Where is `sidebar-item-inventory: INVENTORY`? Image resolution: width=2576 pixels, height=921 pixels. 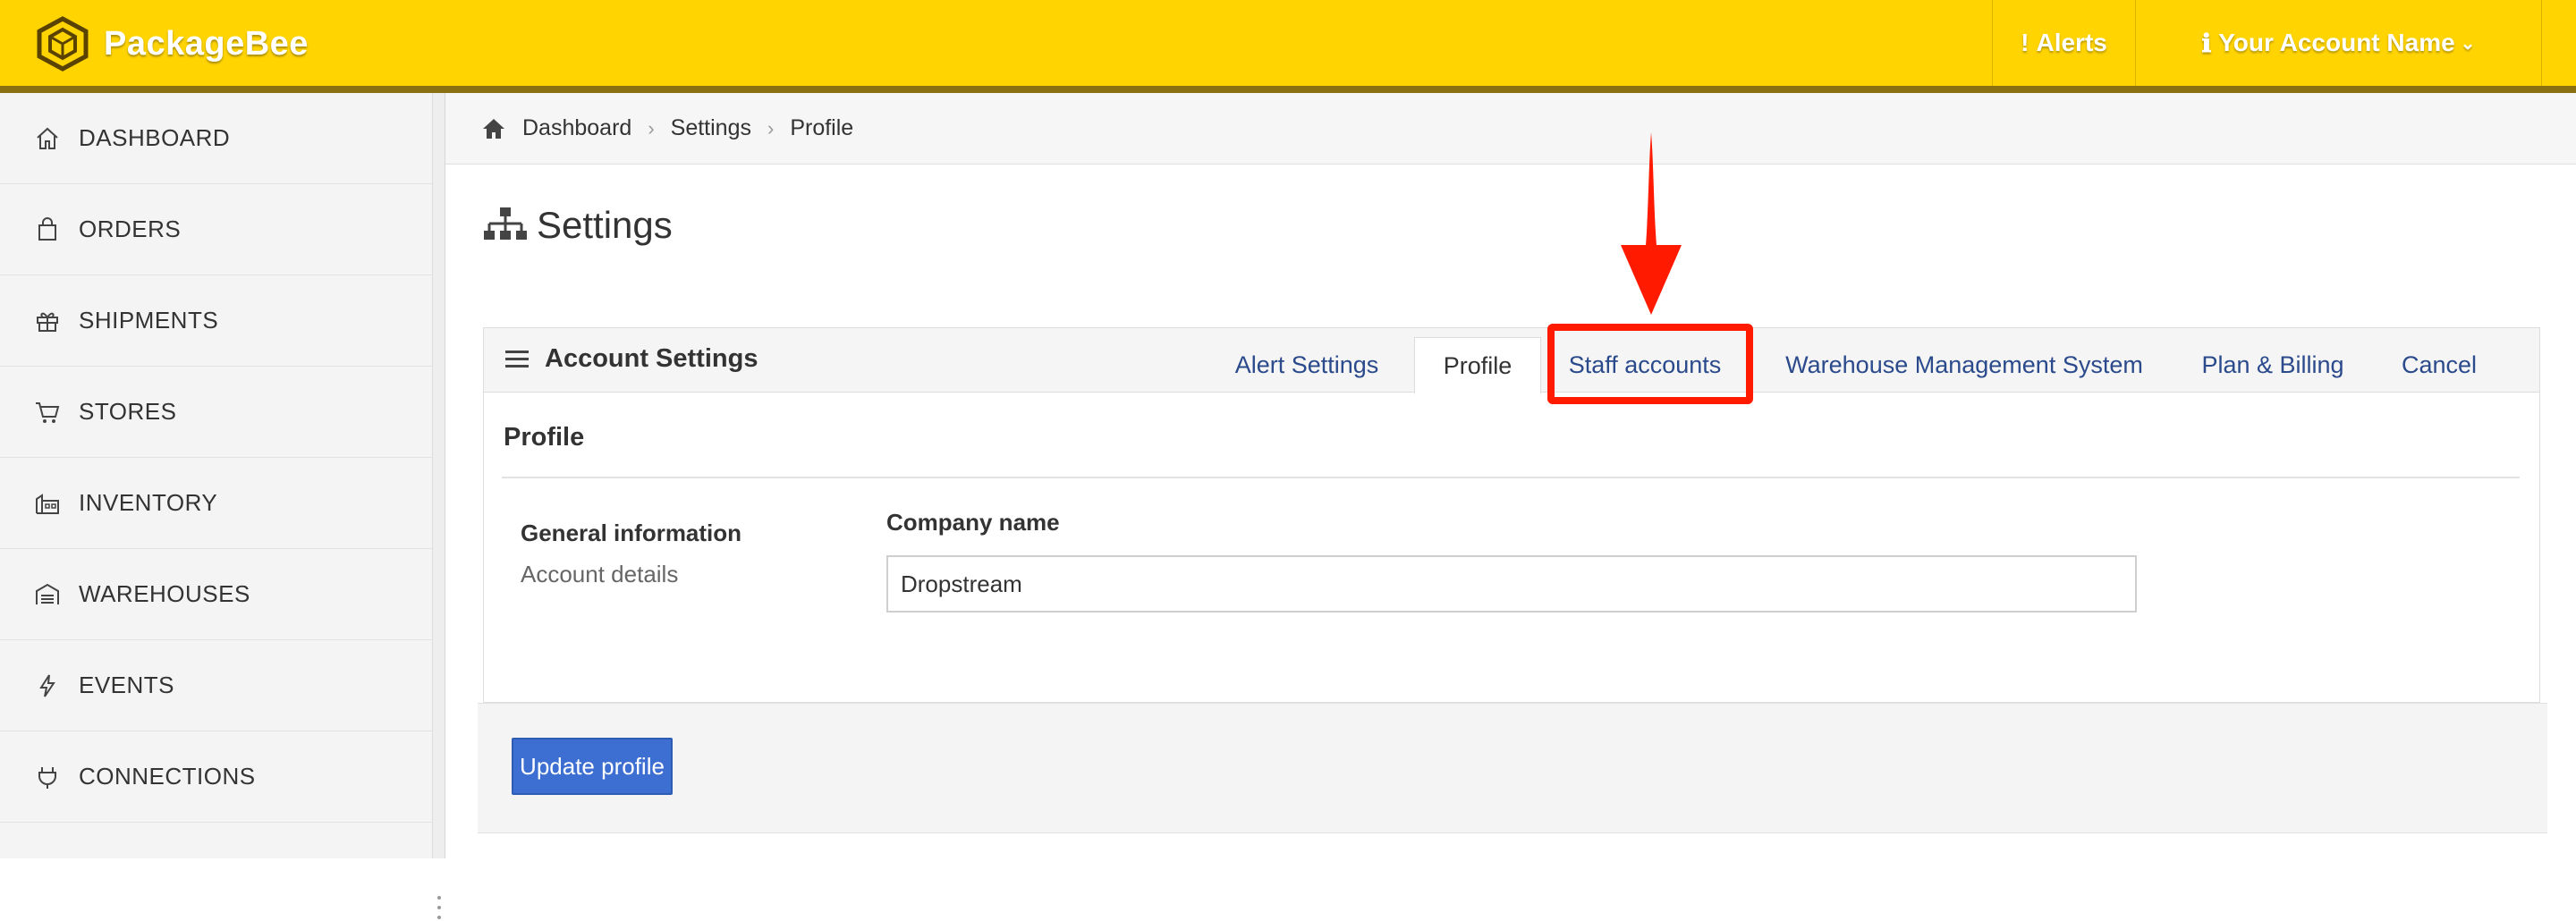
sidebar-item-inventory: INVENTORY is located at coordinates (216, 503).